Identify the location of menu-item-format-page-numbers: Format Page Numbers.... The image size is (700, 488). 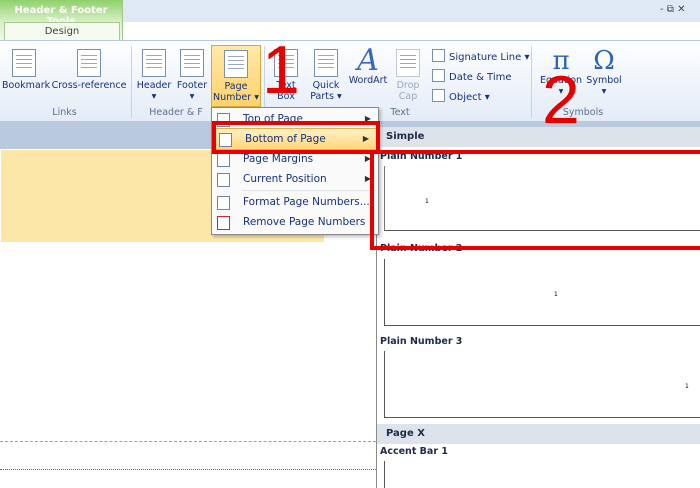
(295, 202).